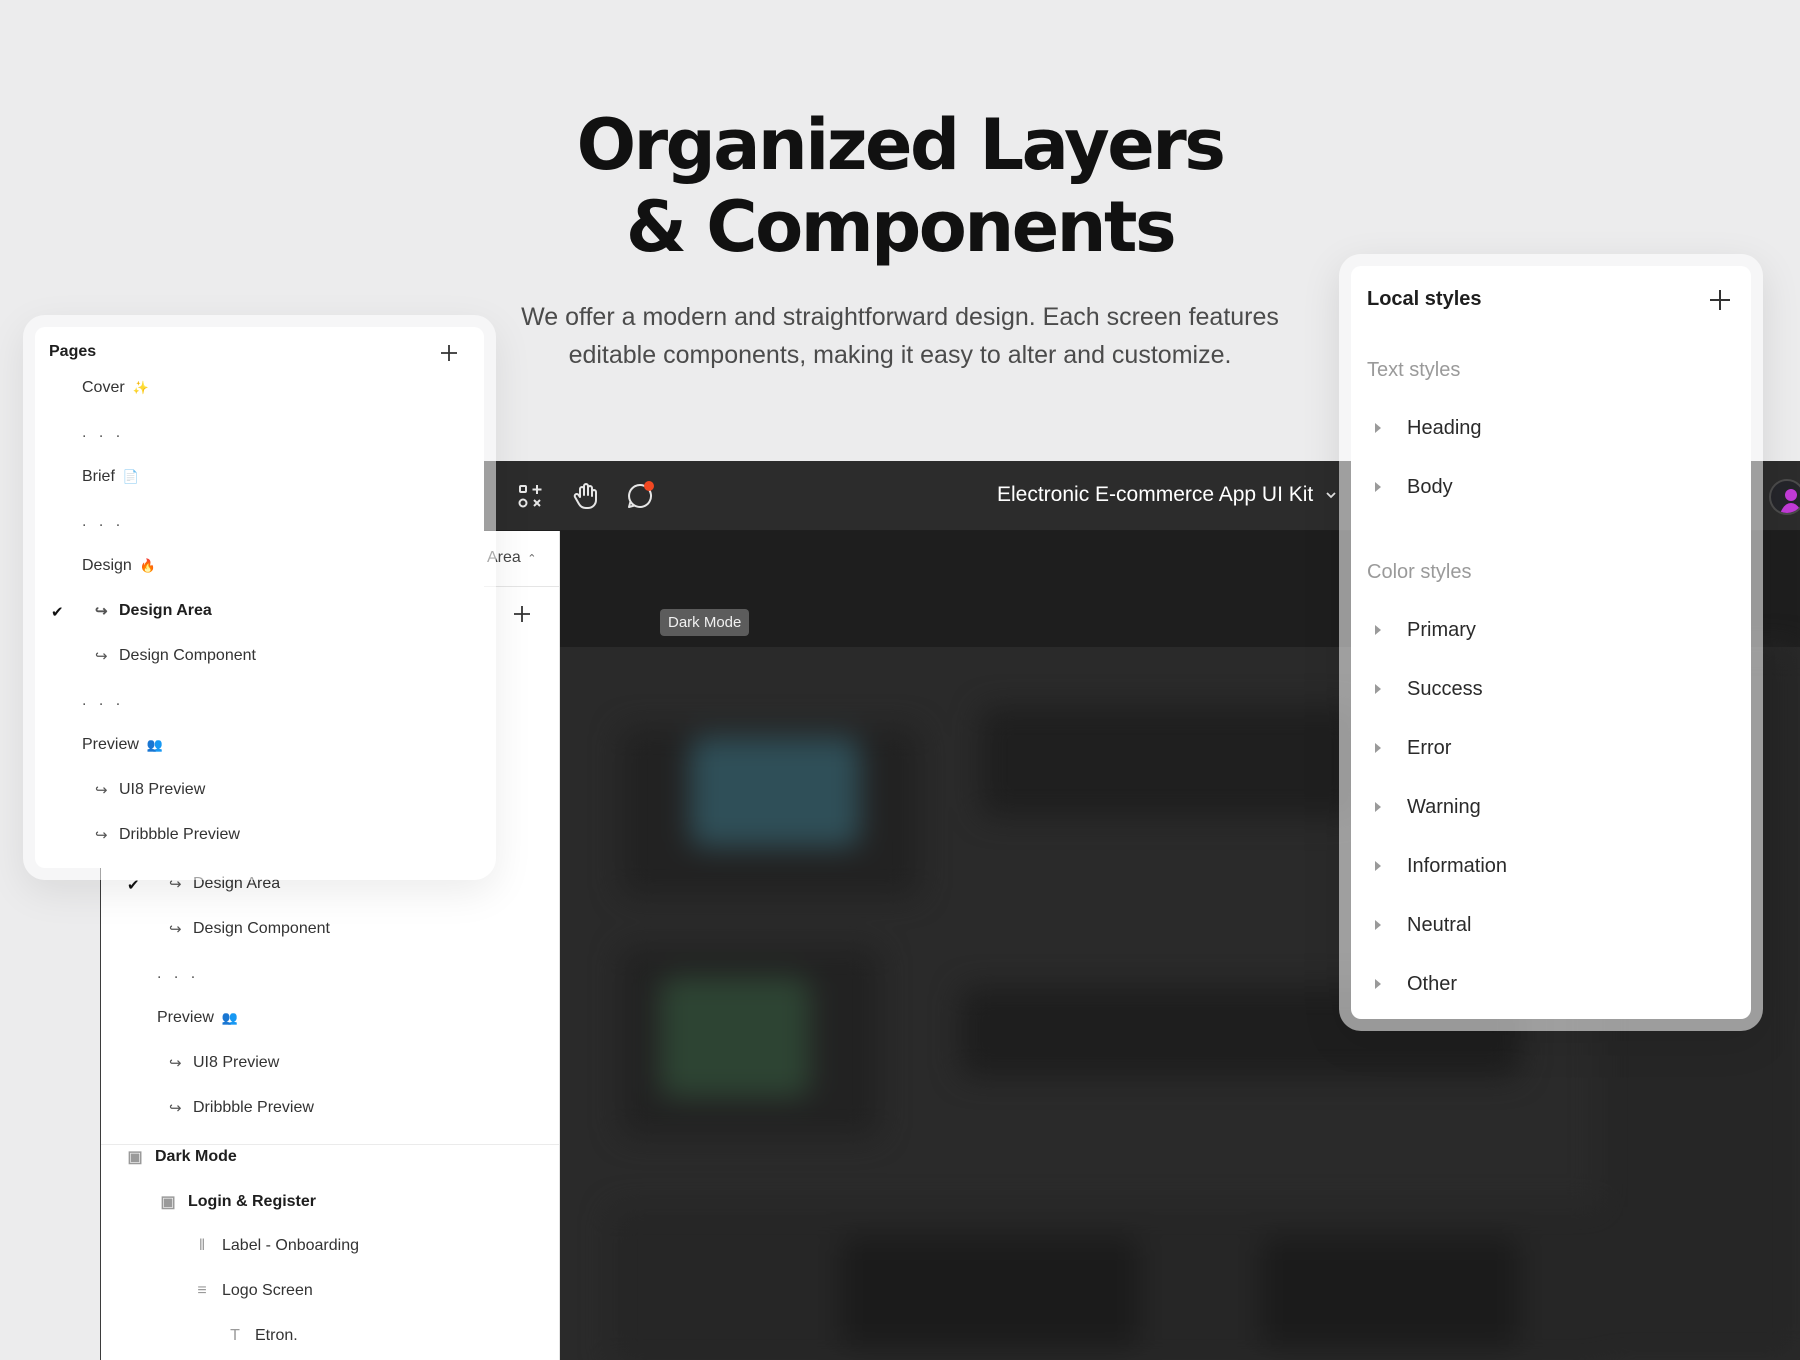  I want to click on add-style-icon, so click(1720, 300).